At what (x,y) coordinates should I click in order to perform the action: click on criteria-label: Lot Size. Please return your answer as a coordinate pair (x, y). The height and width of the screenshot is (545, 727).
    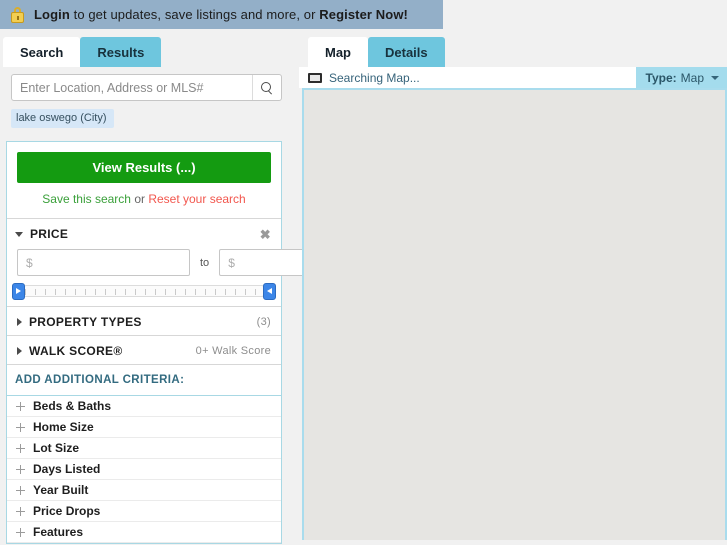
    Looking at the image, I should click on (56, 448).